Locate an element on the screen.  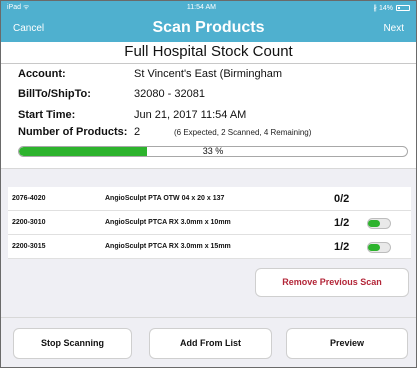
remove-previous-scan-button: Remove Previous Scan is located at coordinates (332, 282).